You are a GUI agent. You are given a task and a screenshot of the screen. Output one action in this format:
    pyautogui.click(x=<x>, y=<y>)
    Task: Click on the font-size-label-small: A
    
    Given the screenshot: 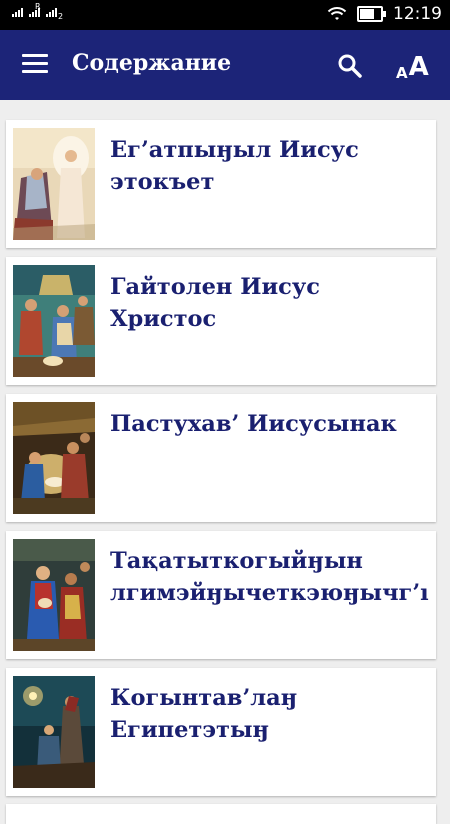 What is the action you would take?
    pyautogui.click(x=402, y=73)
    